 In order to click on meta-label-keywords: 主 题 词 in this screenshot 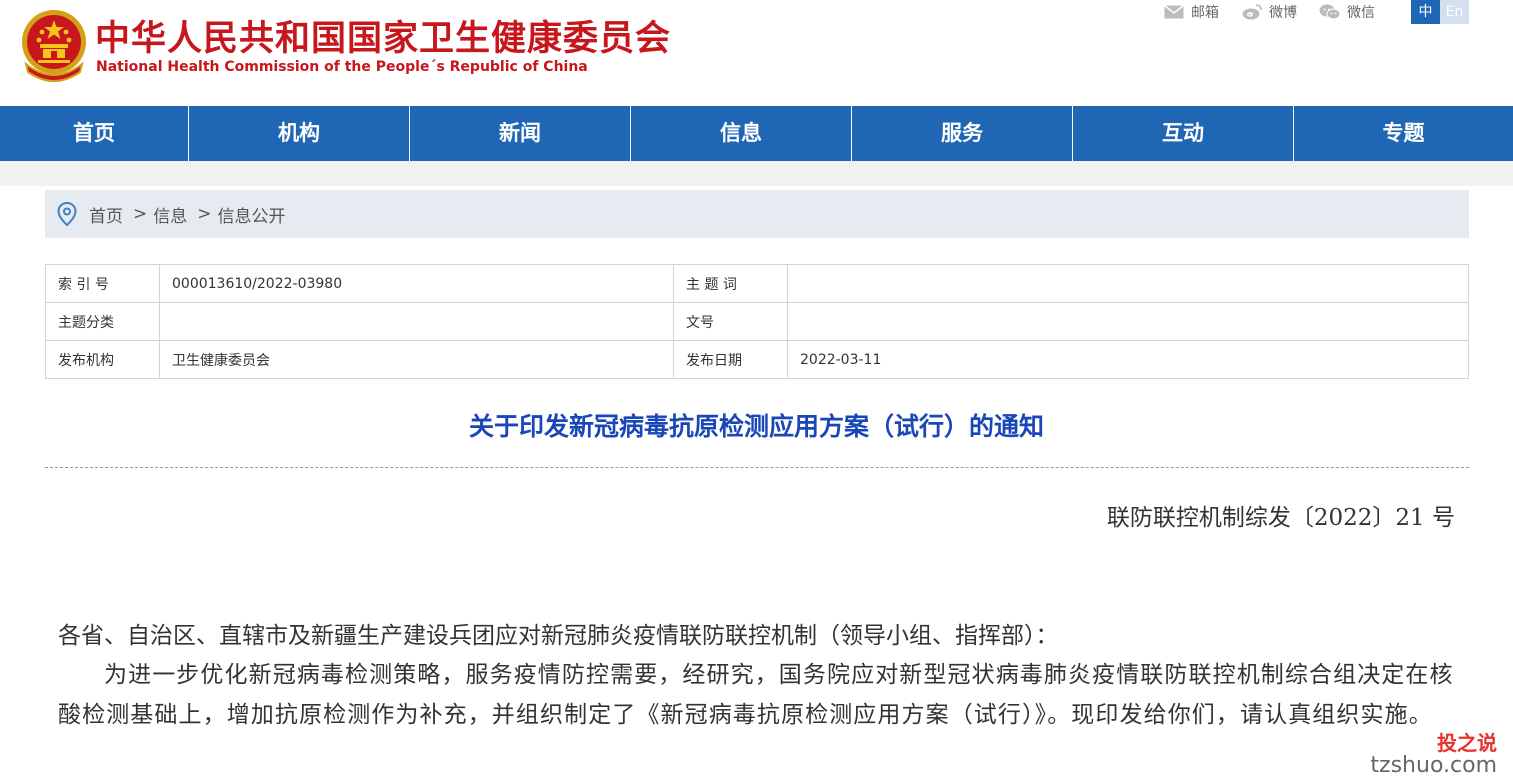, I will do `click(730, 283)`.